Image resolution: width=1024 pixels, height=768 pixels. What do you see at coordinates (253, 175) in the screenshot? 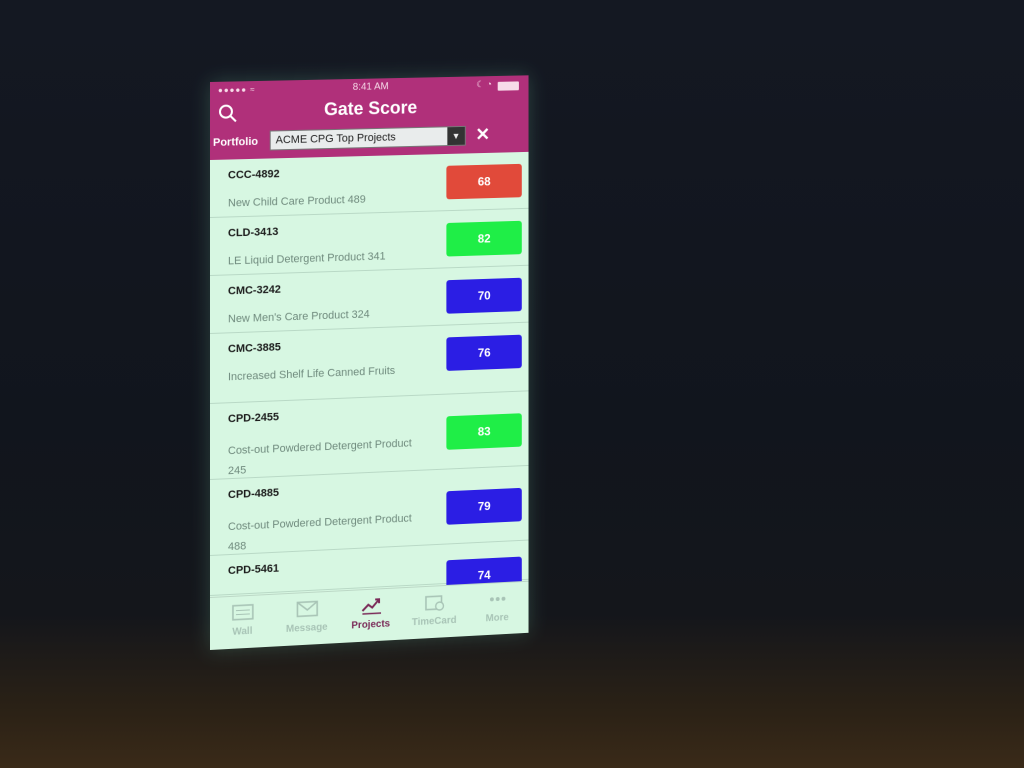
I see `project-code: CCC-4892` at bounding box center [253, 175].